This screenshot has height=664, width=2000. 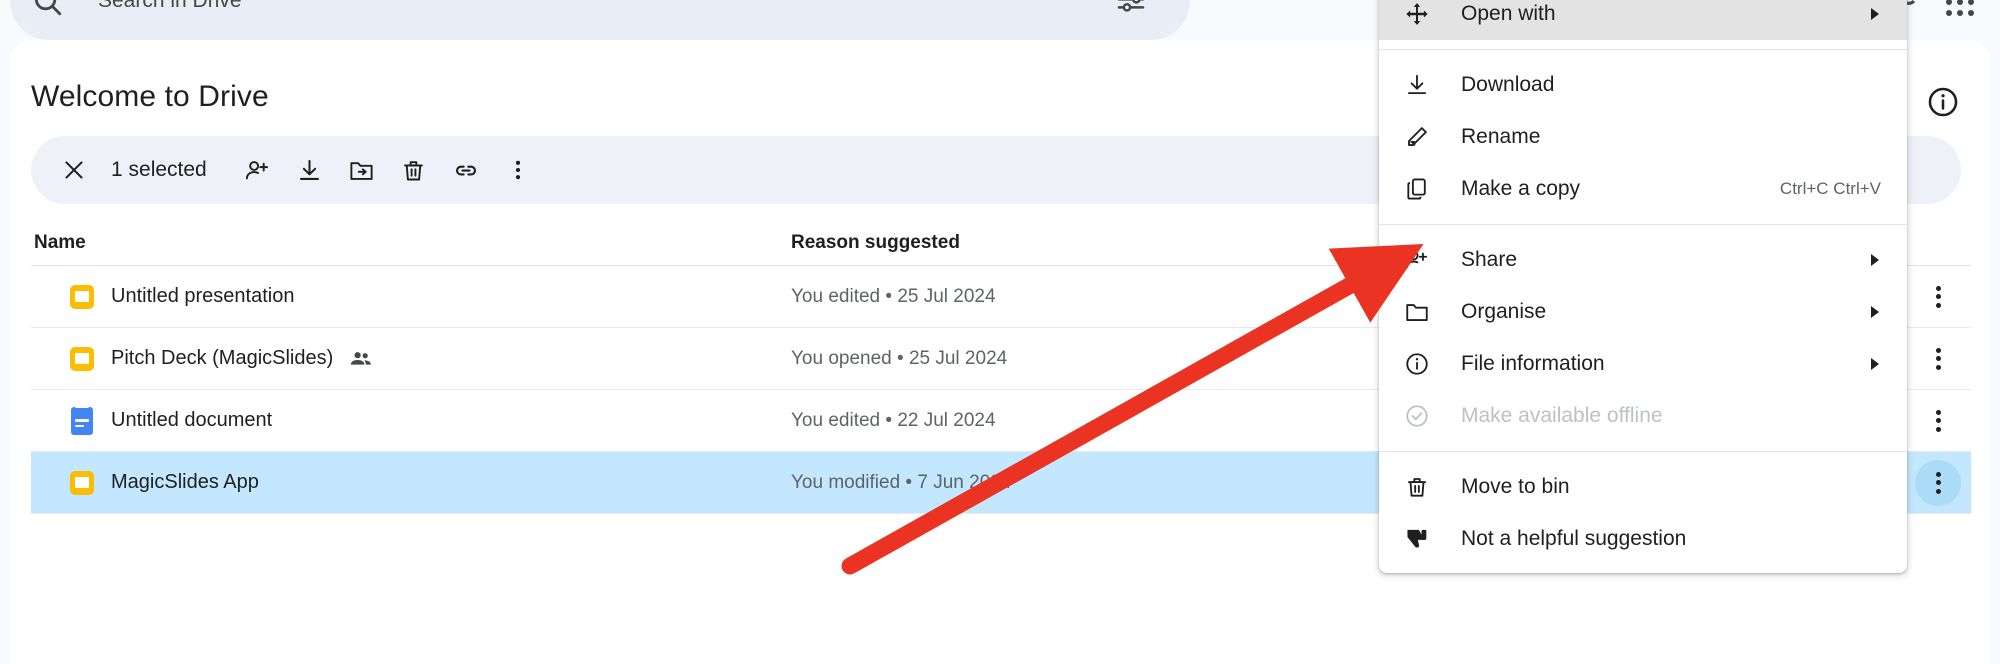 What do you see at coordinates (82, 420) in the screenshot?
I see `docs-file-icon` at bounding box center [82, 420].